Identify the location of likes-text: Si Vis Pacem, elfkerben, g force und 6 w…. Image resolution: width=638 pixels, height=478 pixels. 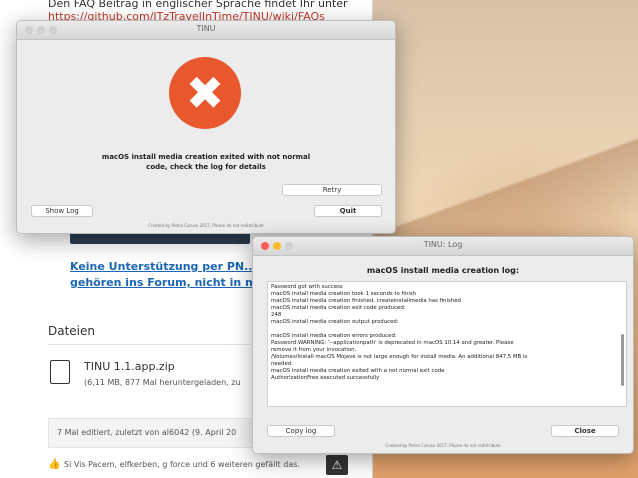
(182, 464).